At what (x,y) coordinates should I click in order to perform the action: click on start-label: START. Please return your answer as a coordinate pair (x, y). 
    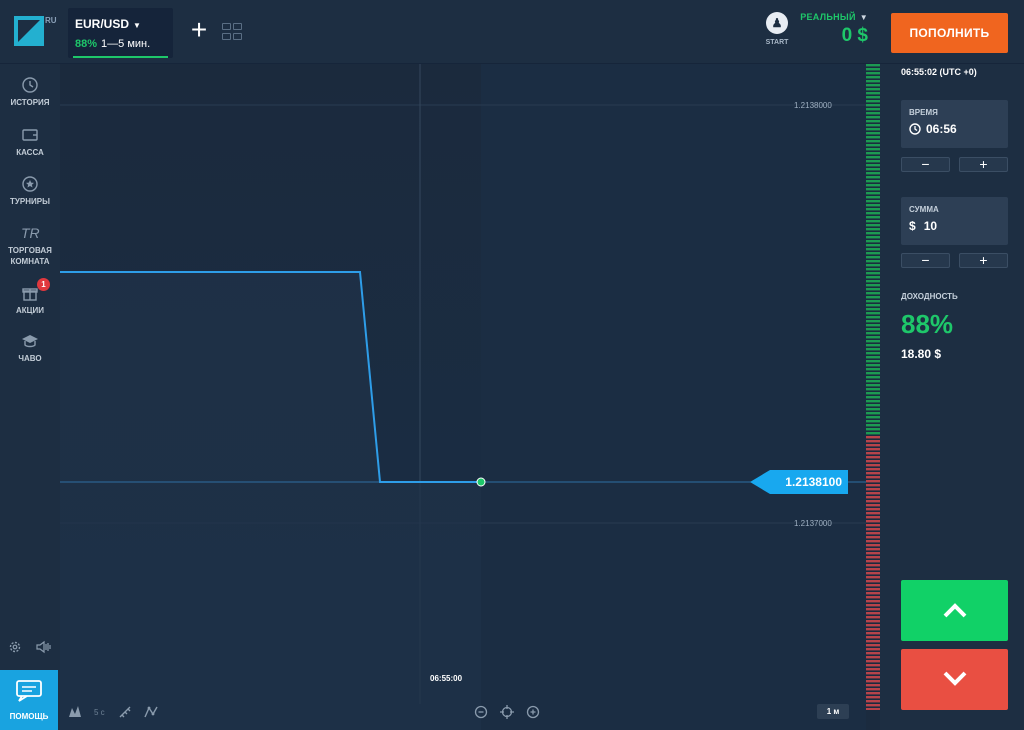
    Looking at the image, I should click on (777, 42).